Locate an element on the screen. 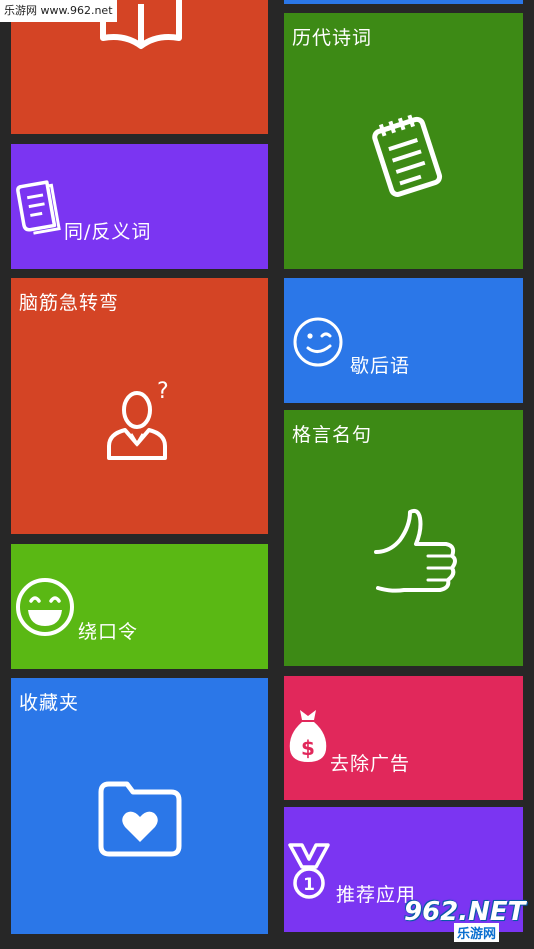 Image resolution: width=534 pixels, height=949 pixels. watermark-site-text: 乐游网 www.962.net is located at coordinates (58, 11).